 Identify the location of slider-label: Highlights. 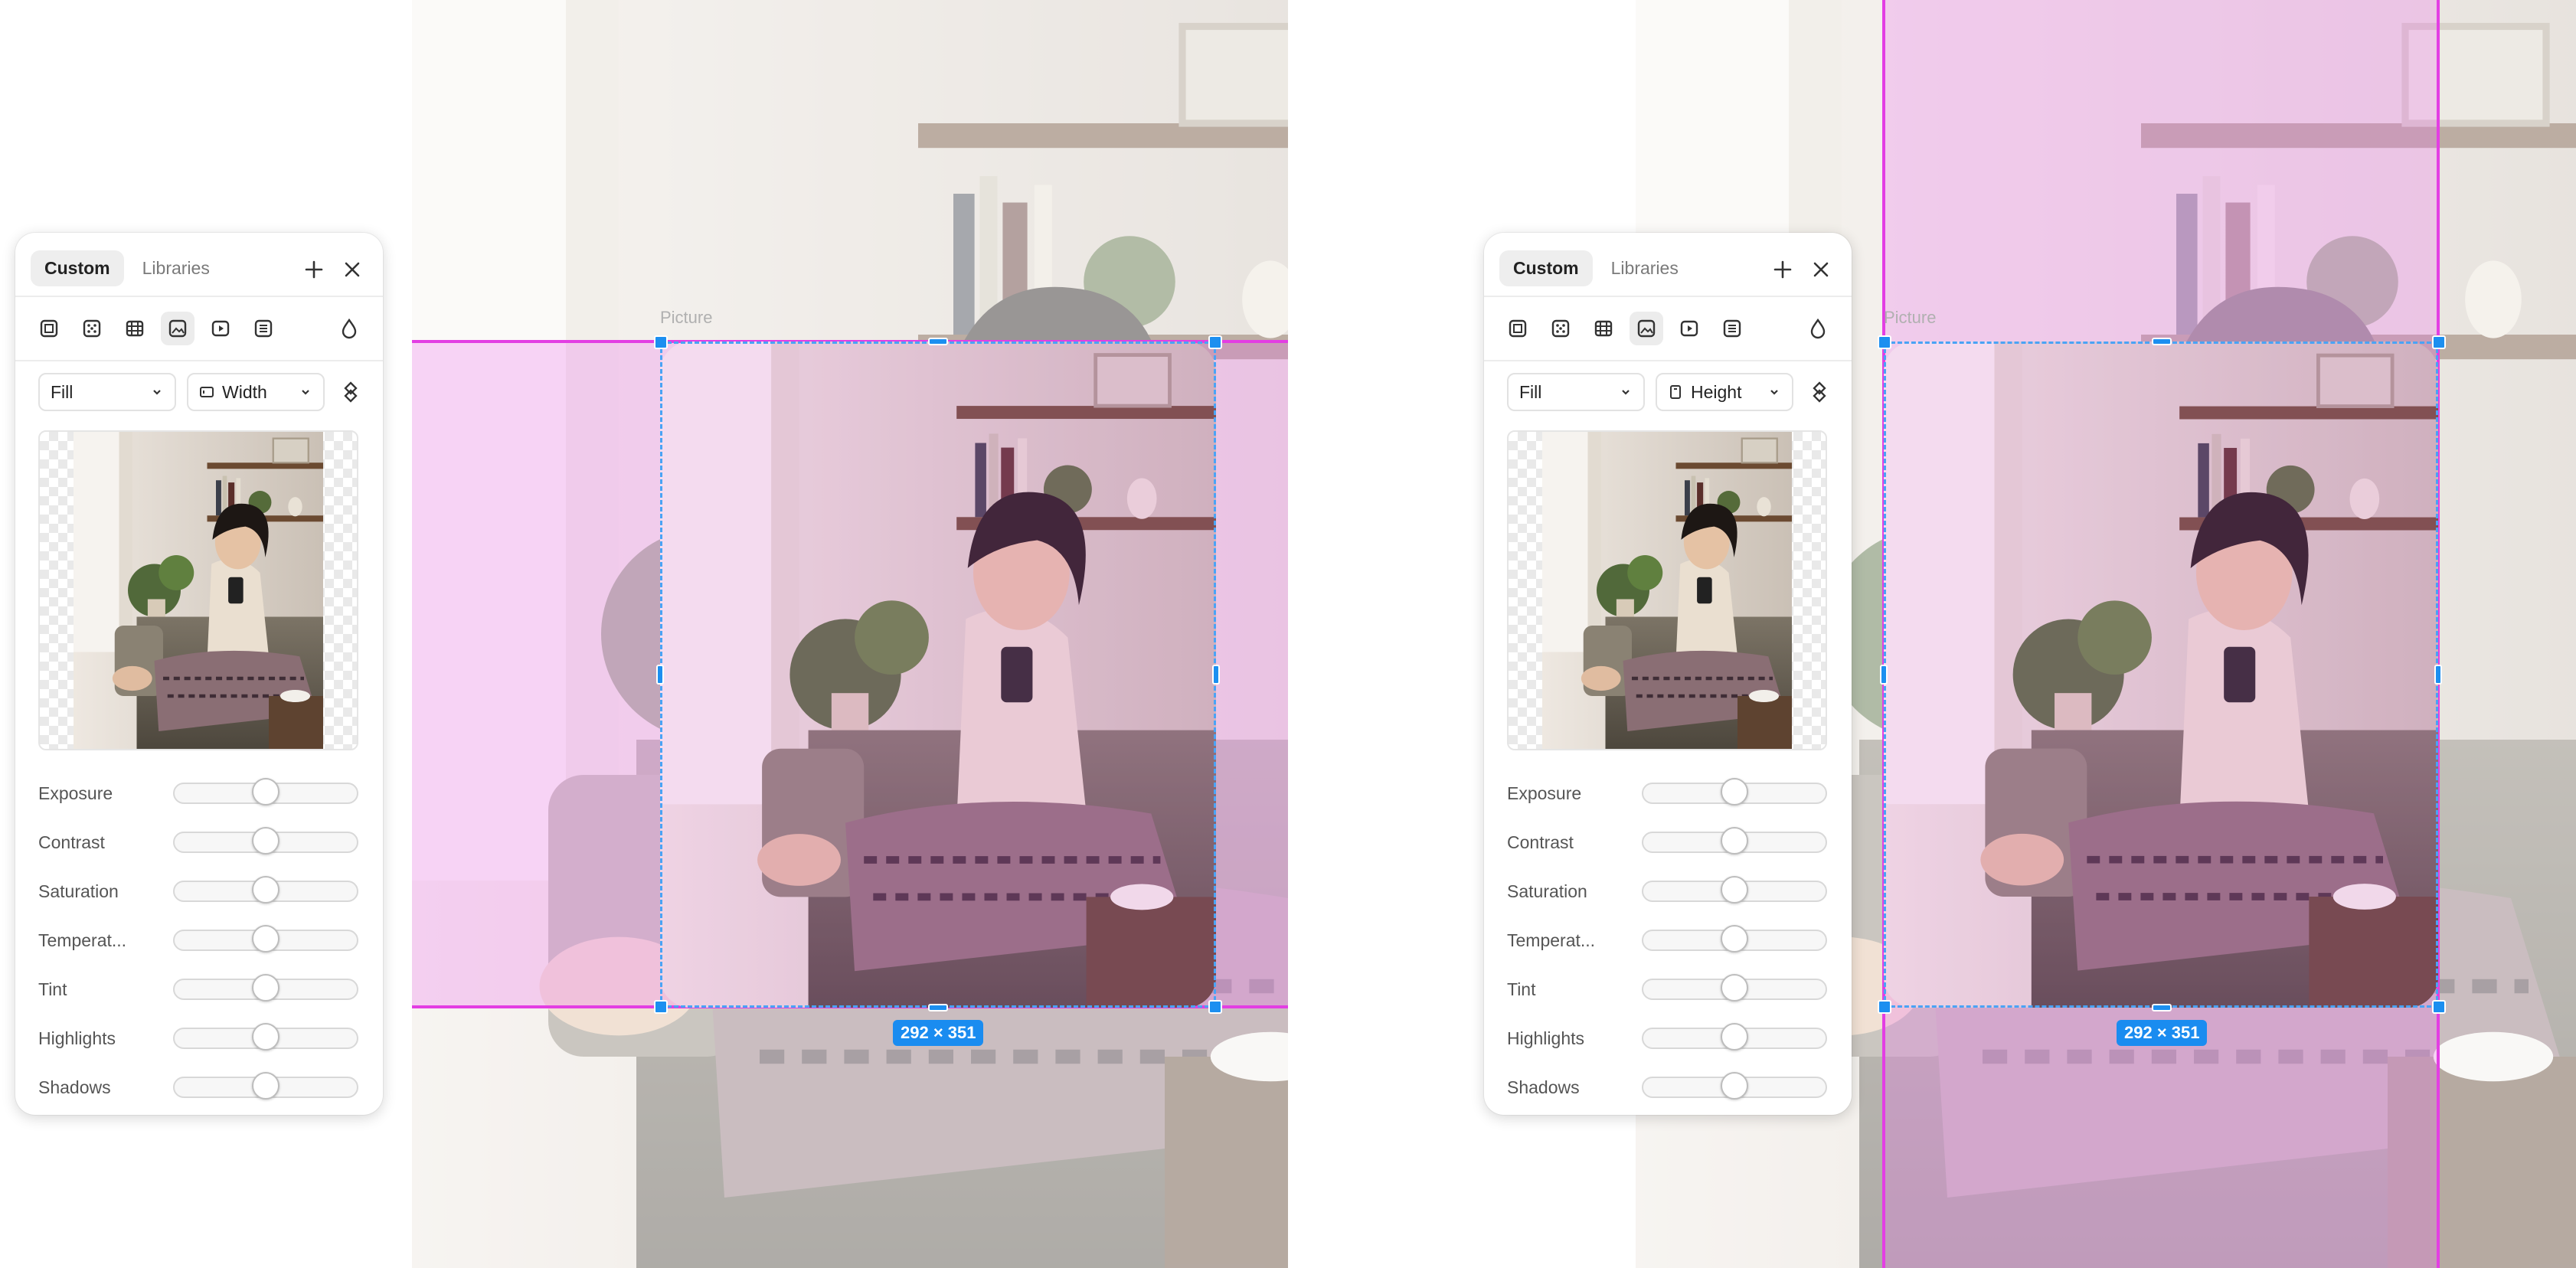
(1545, 1038).